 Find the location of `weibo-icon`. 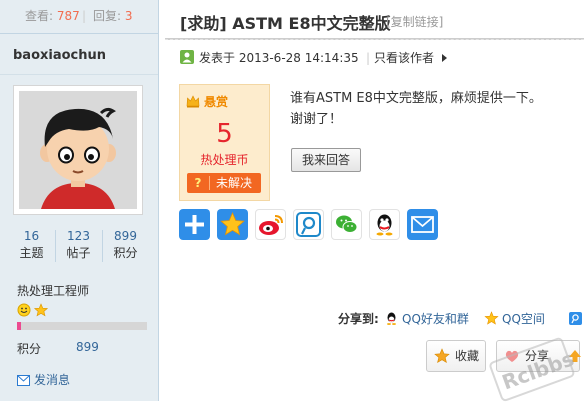

weibo-icon is located at coordinates (270, 224).